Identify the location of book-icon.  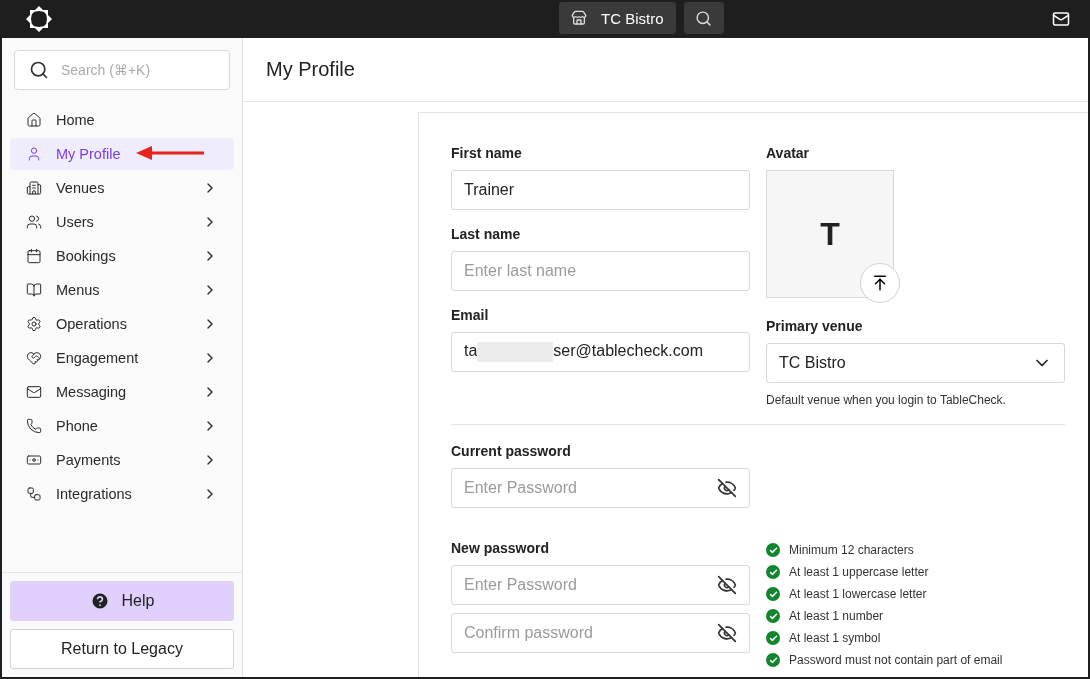
(34, 290).